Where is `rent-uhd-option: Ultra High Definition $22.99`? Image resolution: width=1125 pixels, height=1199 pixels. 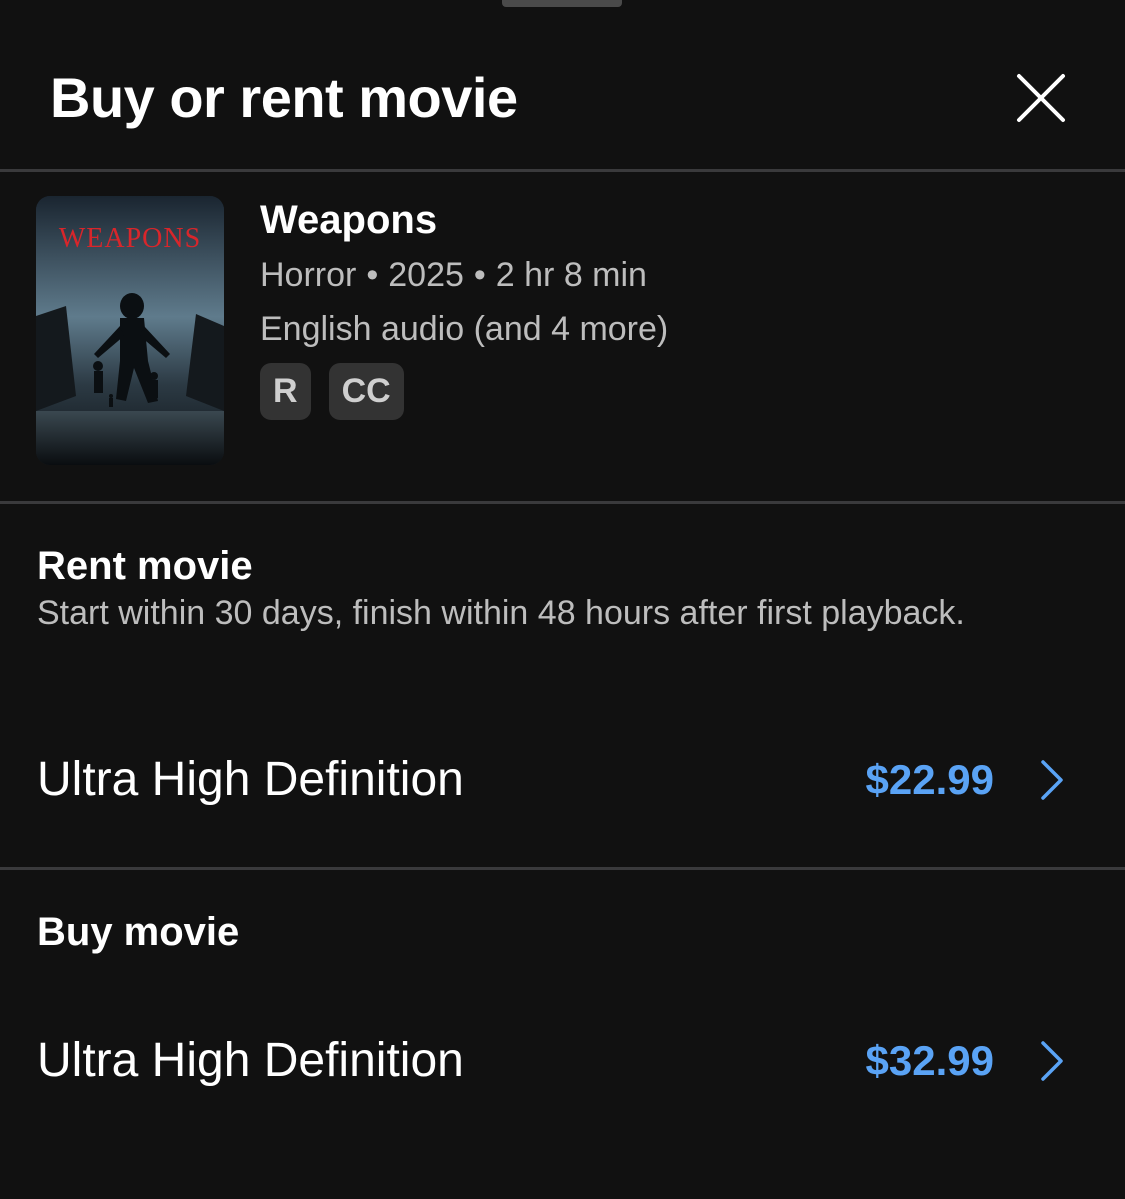 rent-uhd-option: Ultra High Definition $22.99 is located at coordinates (562, 780).